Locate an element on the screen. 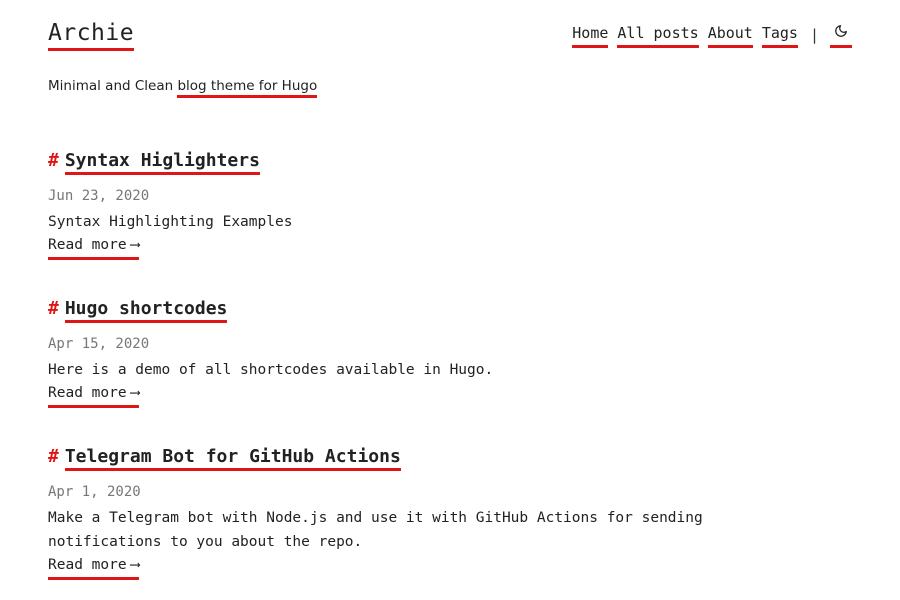  post-summary: Syntax Highlighting Examples is located at coordinates (170, 222).